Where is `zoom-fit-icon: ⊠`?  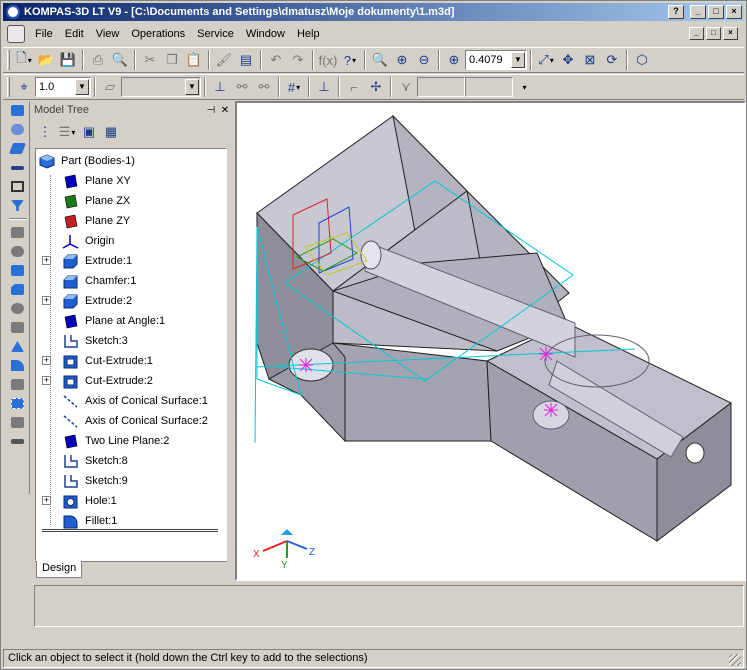
zoom-fit-icon: ⊠ is located at coordinates (590, 60).